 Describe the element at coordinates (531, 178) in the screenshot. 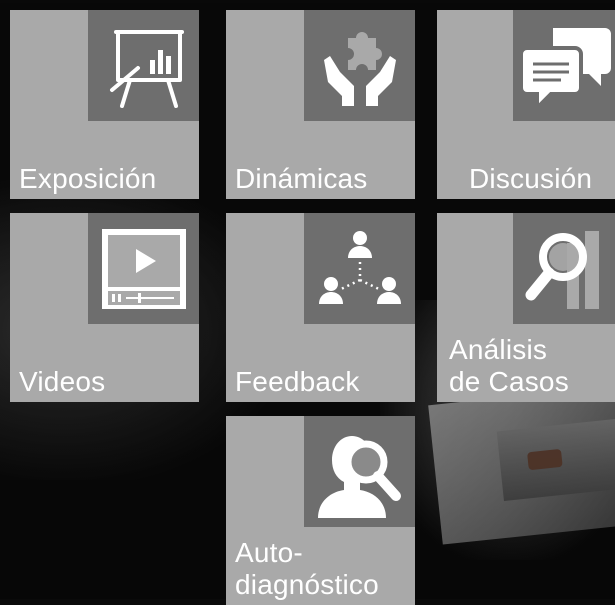

I see `tile-label: Discusión` at that location.